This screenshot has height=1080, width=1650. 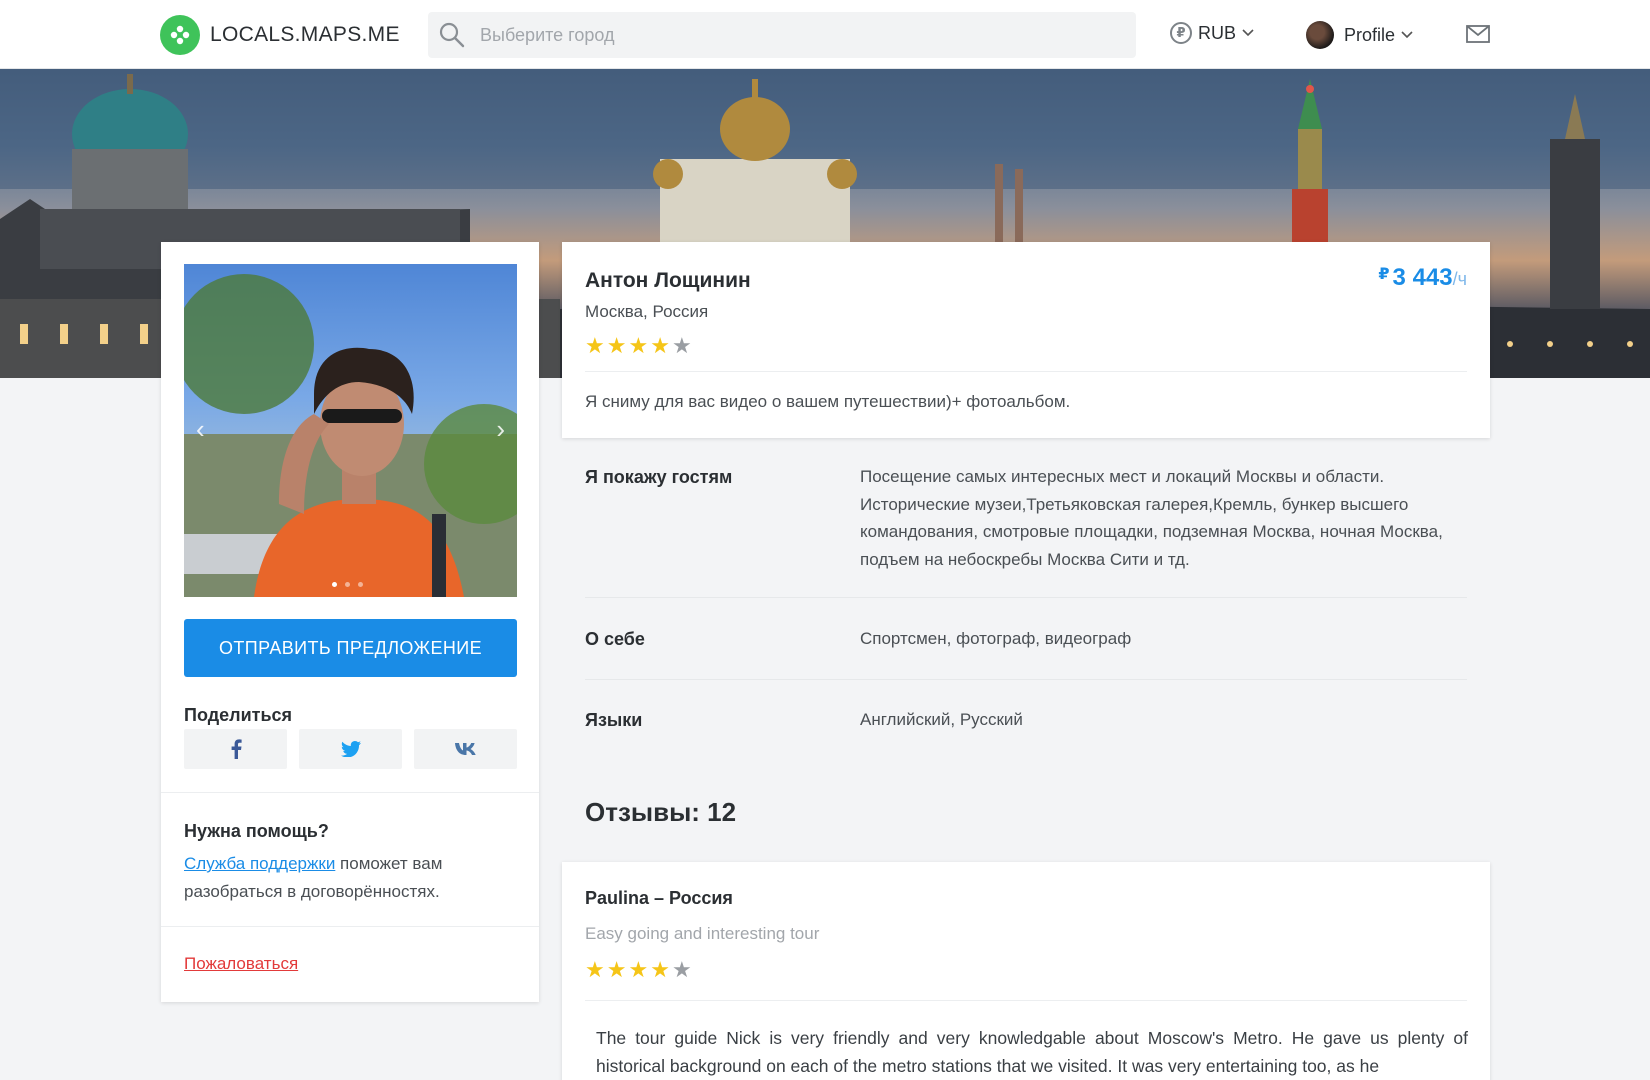 I want to click on logo: LOCALS.MAPS.ME, so click(x=280, y=35).